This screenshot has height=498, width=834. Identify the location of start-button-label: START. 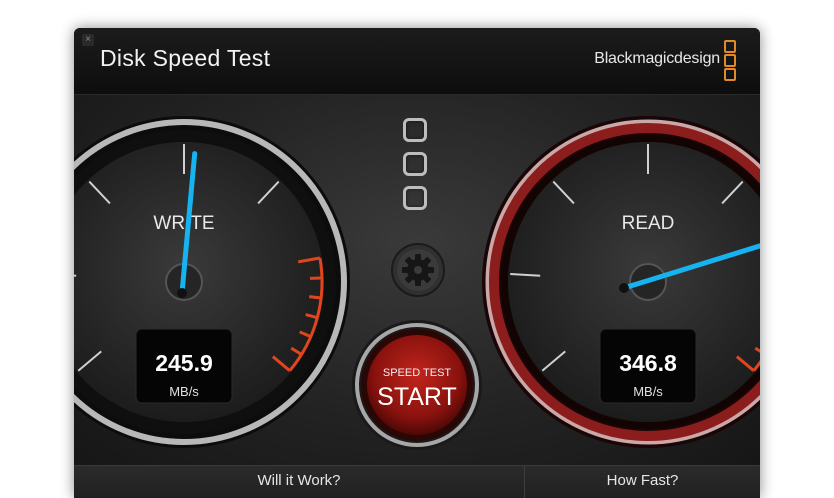
(417, 397).